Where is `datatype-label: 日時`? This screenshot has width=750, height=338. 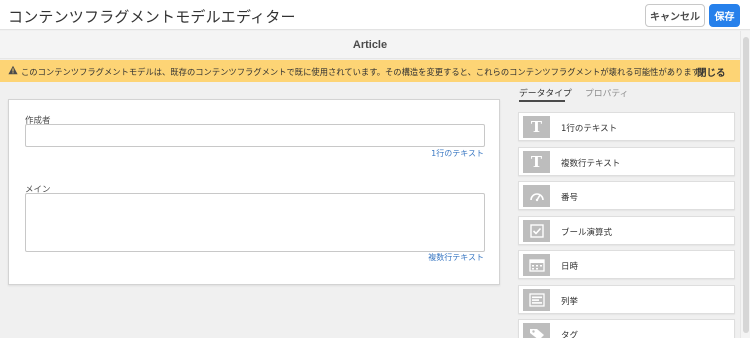
datatype-label: 日時 is located at coordinates (570, 267).